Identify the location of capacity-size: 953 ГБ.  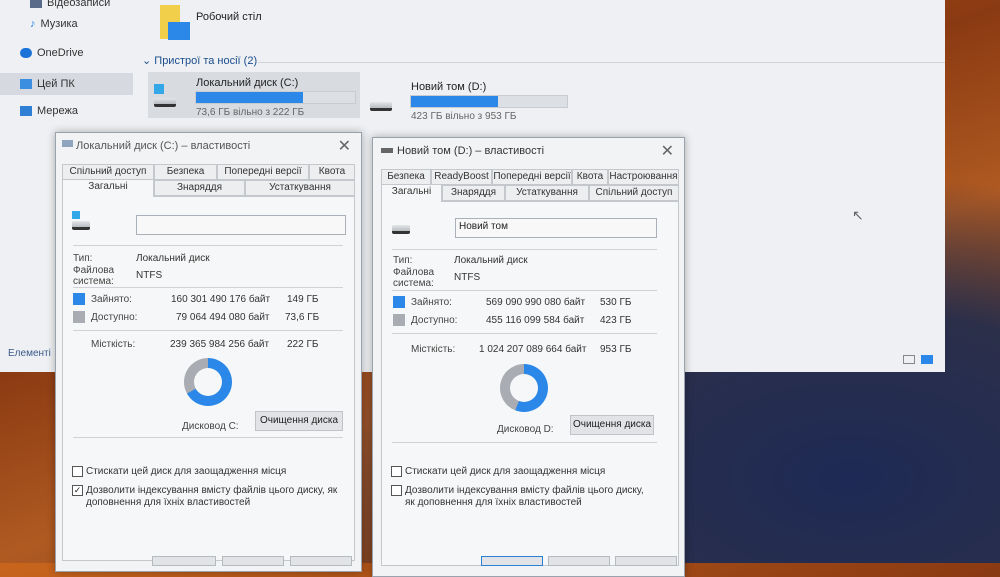
(616, 349).